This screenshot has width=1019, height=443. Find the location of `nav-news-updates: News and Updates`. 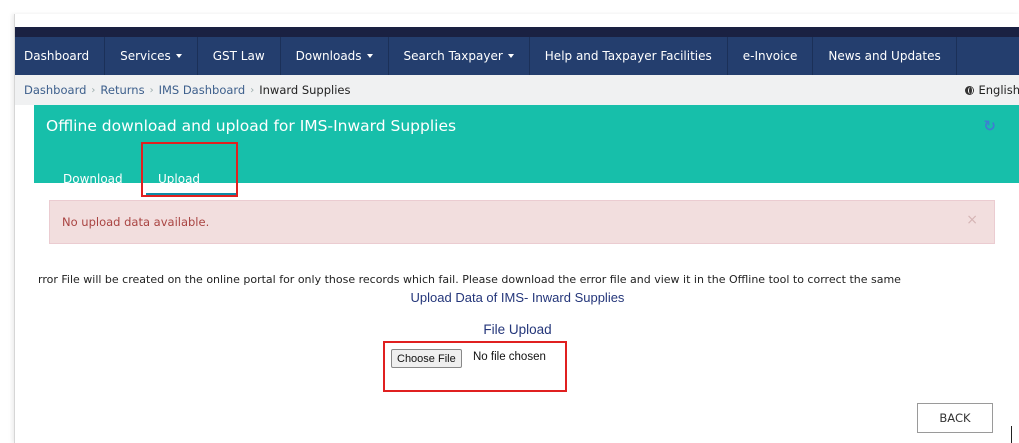

nav-news-updates: News and Updates is located at coordinates (885, 56).